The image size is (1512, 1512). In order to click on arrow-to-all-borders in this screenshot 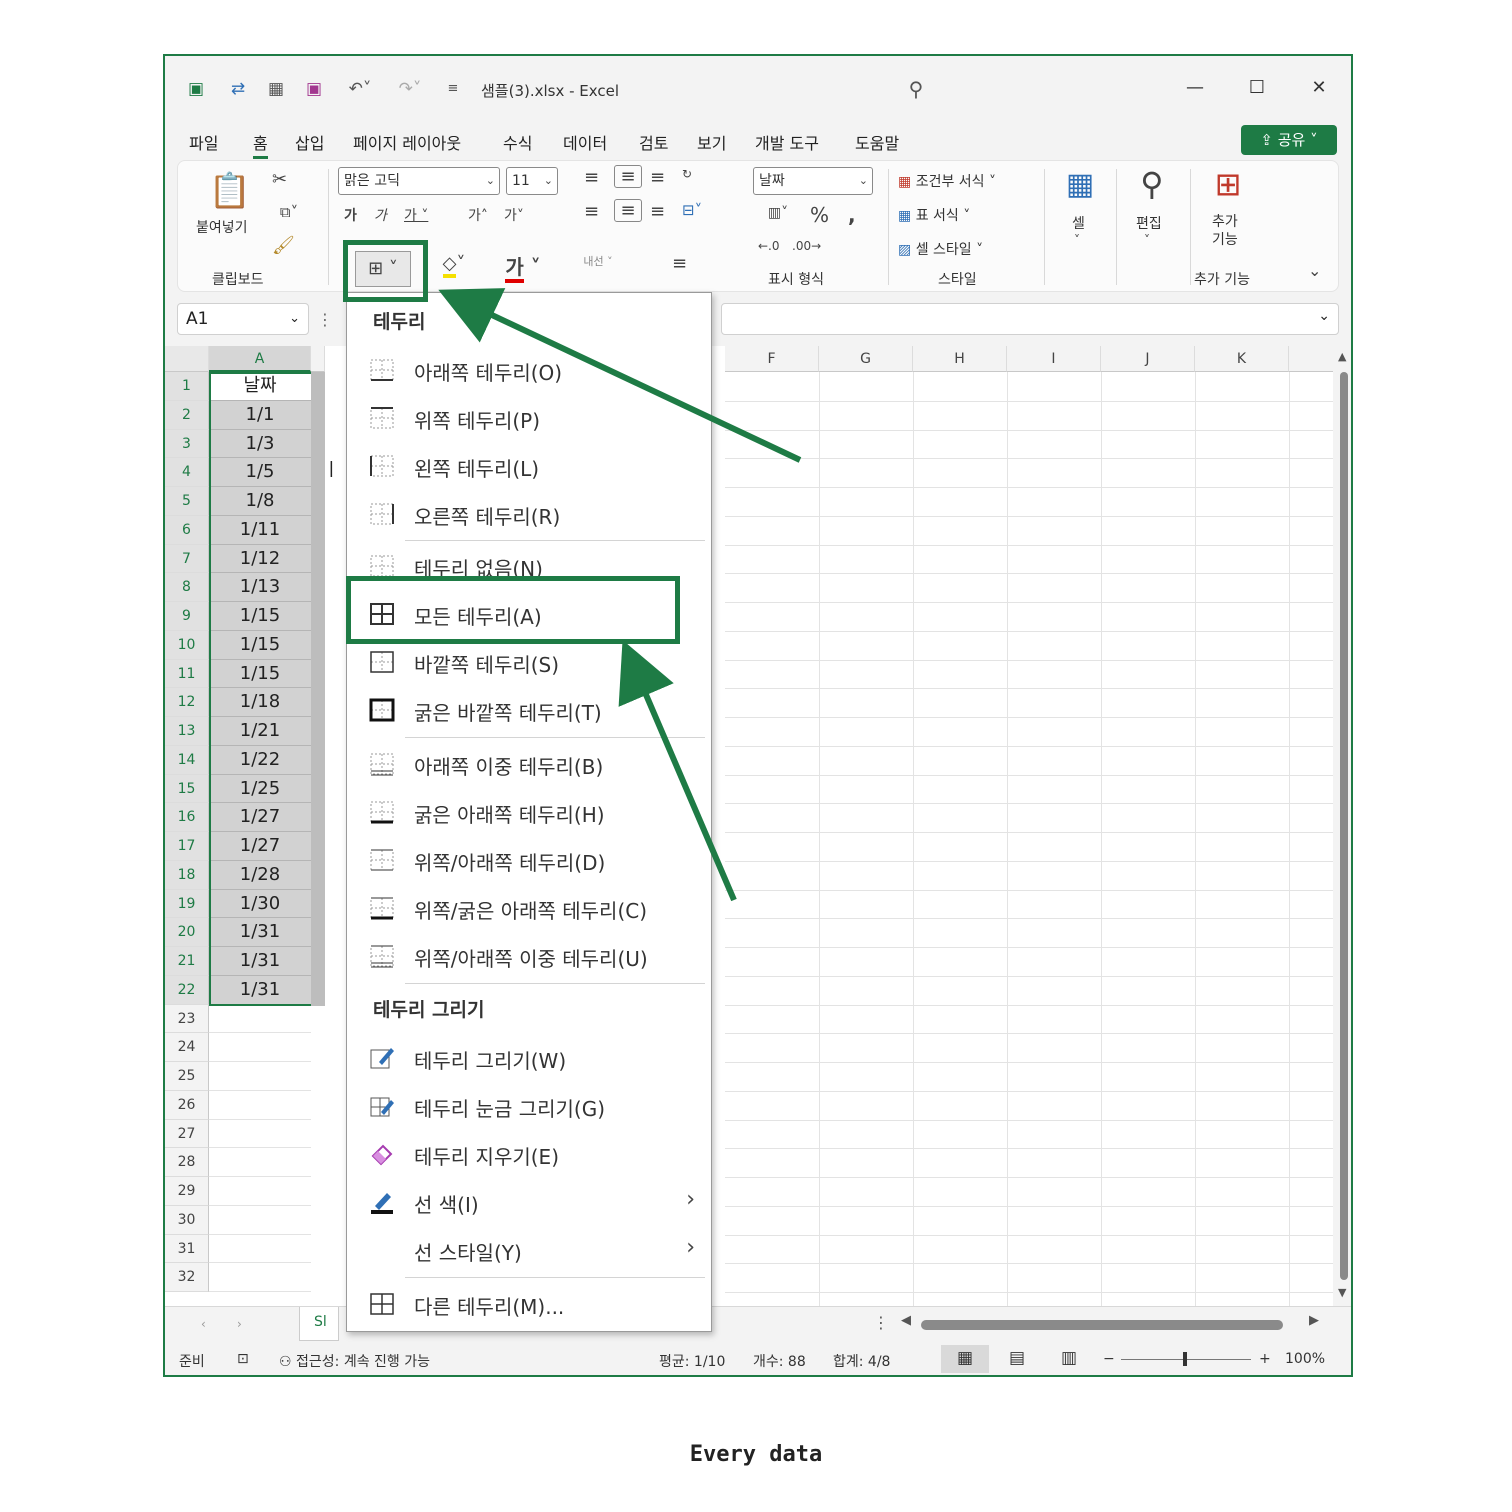, I will do `click(677, 770)`.